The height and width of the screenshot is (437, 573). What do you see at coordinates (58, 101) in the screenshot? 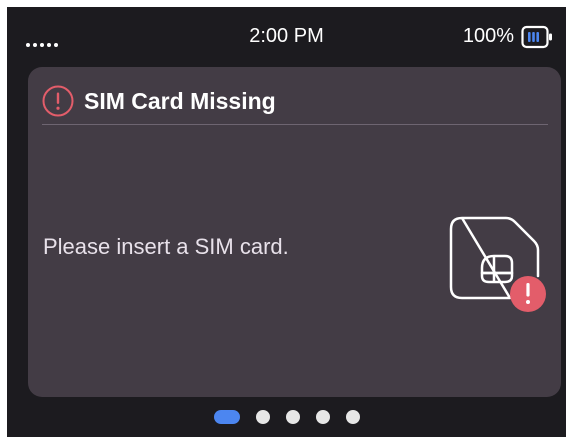
I see `warning-circle-icon` at bounding box center [58, 101].